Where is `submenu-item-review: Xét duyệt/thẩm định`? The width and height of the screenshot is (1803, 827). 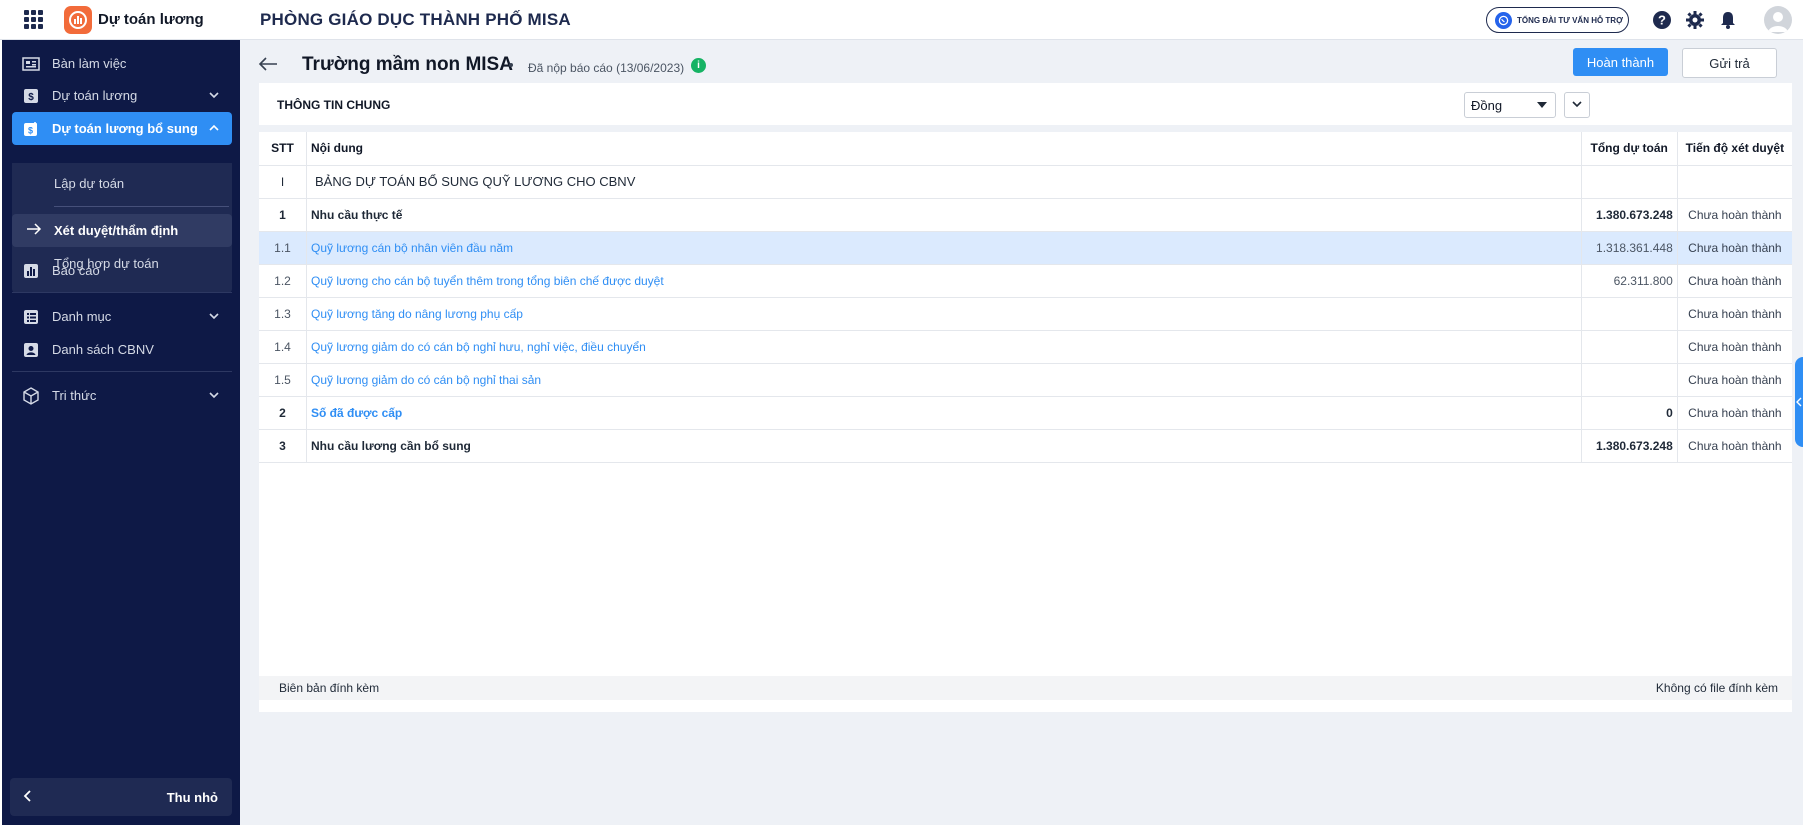
submenu-item-review: Xét duyệt/thẩm định is located at coordinates (122, 230).